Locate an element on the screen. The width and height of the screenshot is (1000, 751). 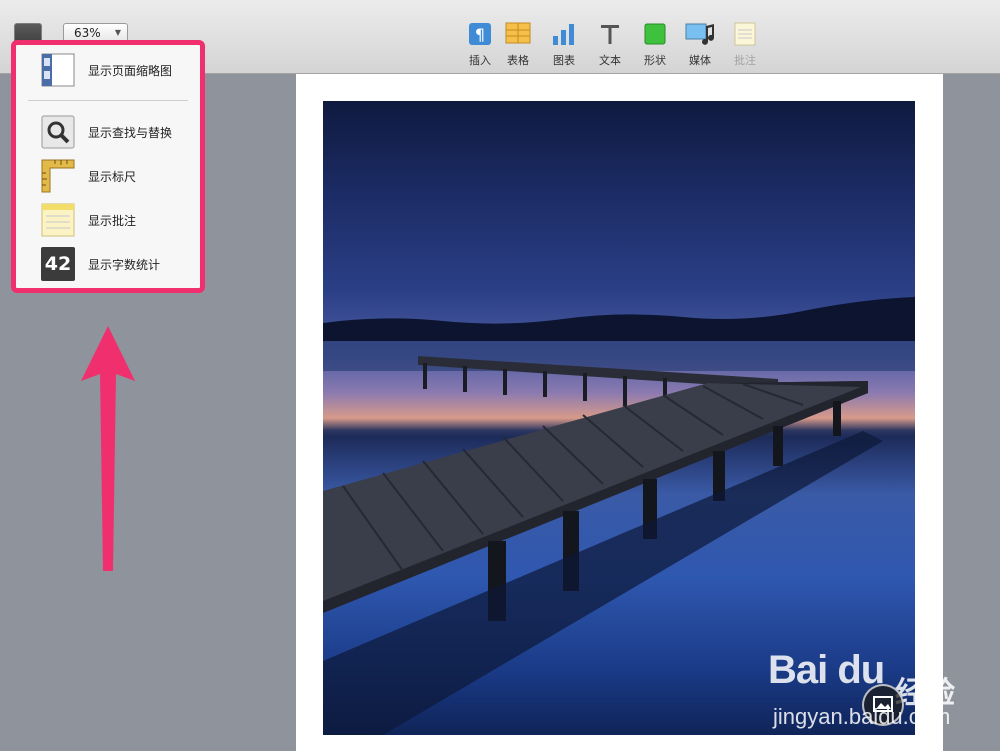
table-icon is located at coordinates (518, 35).